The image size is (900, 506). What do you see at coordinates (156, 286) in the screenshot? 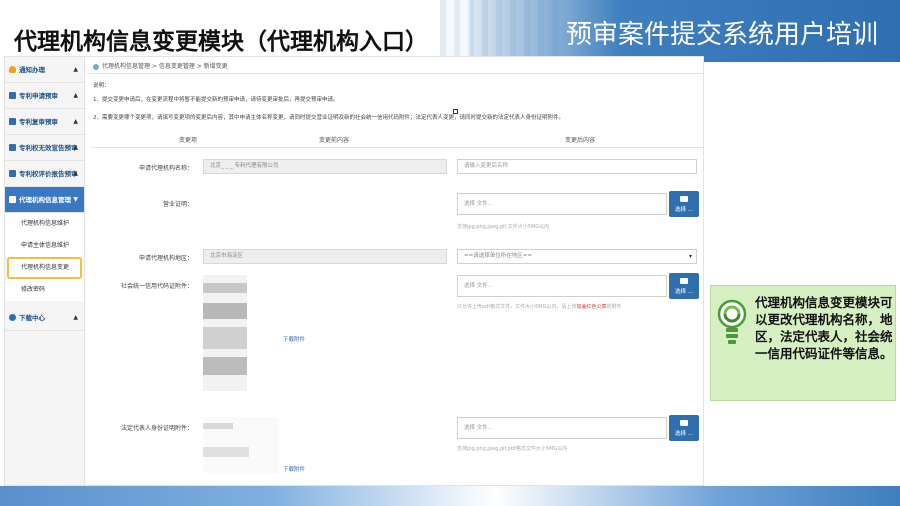
I see `field-label-credit-code: 社会统一信用代码证附件：` at bounding box center [156, 286].